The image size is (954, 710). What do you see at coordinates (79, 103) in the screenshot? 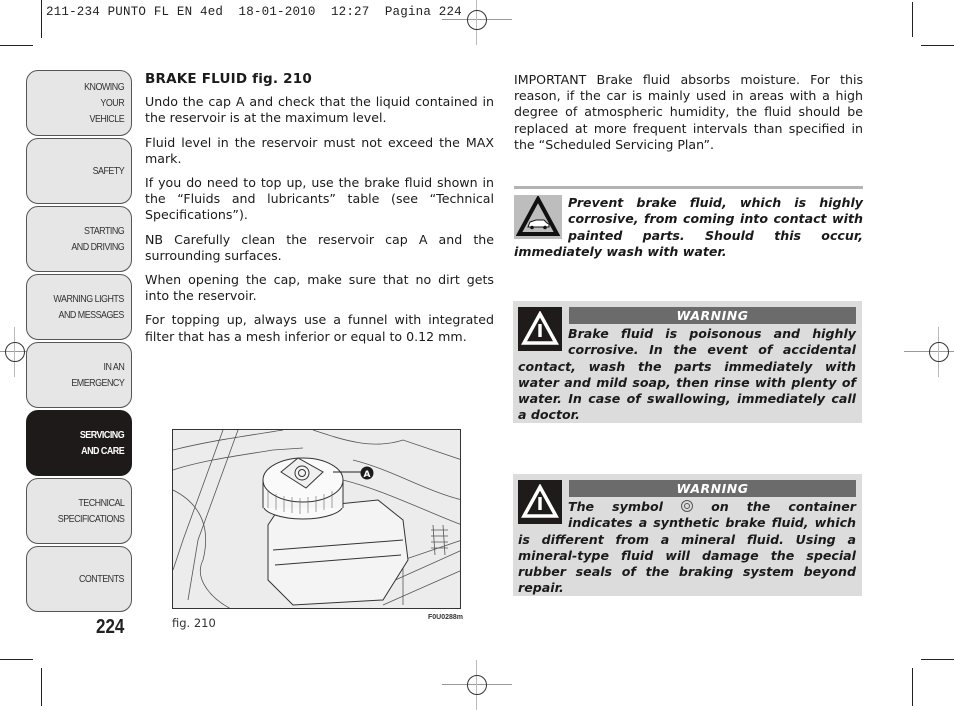
I see `tab-knowing-your-vehicle: KNOWING YOUR VEHICLE` at bounding box center [79, 103].